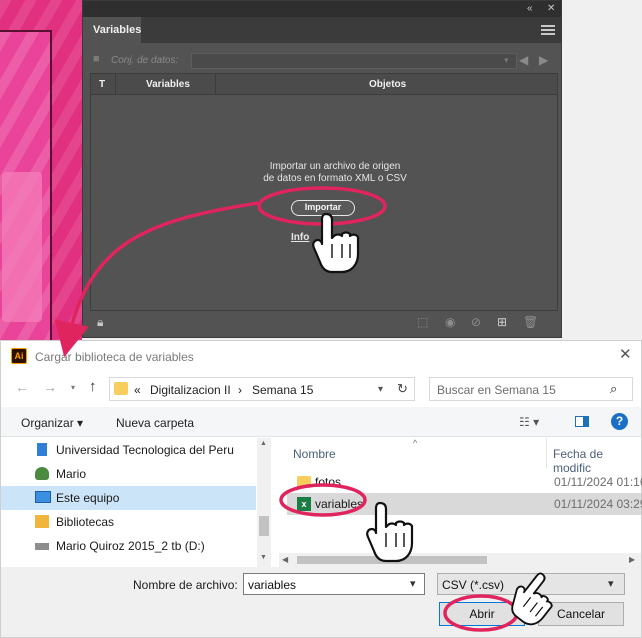  I want to click on panel-tabbar, so click(322, 30).